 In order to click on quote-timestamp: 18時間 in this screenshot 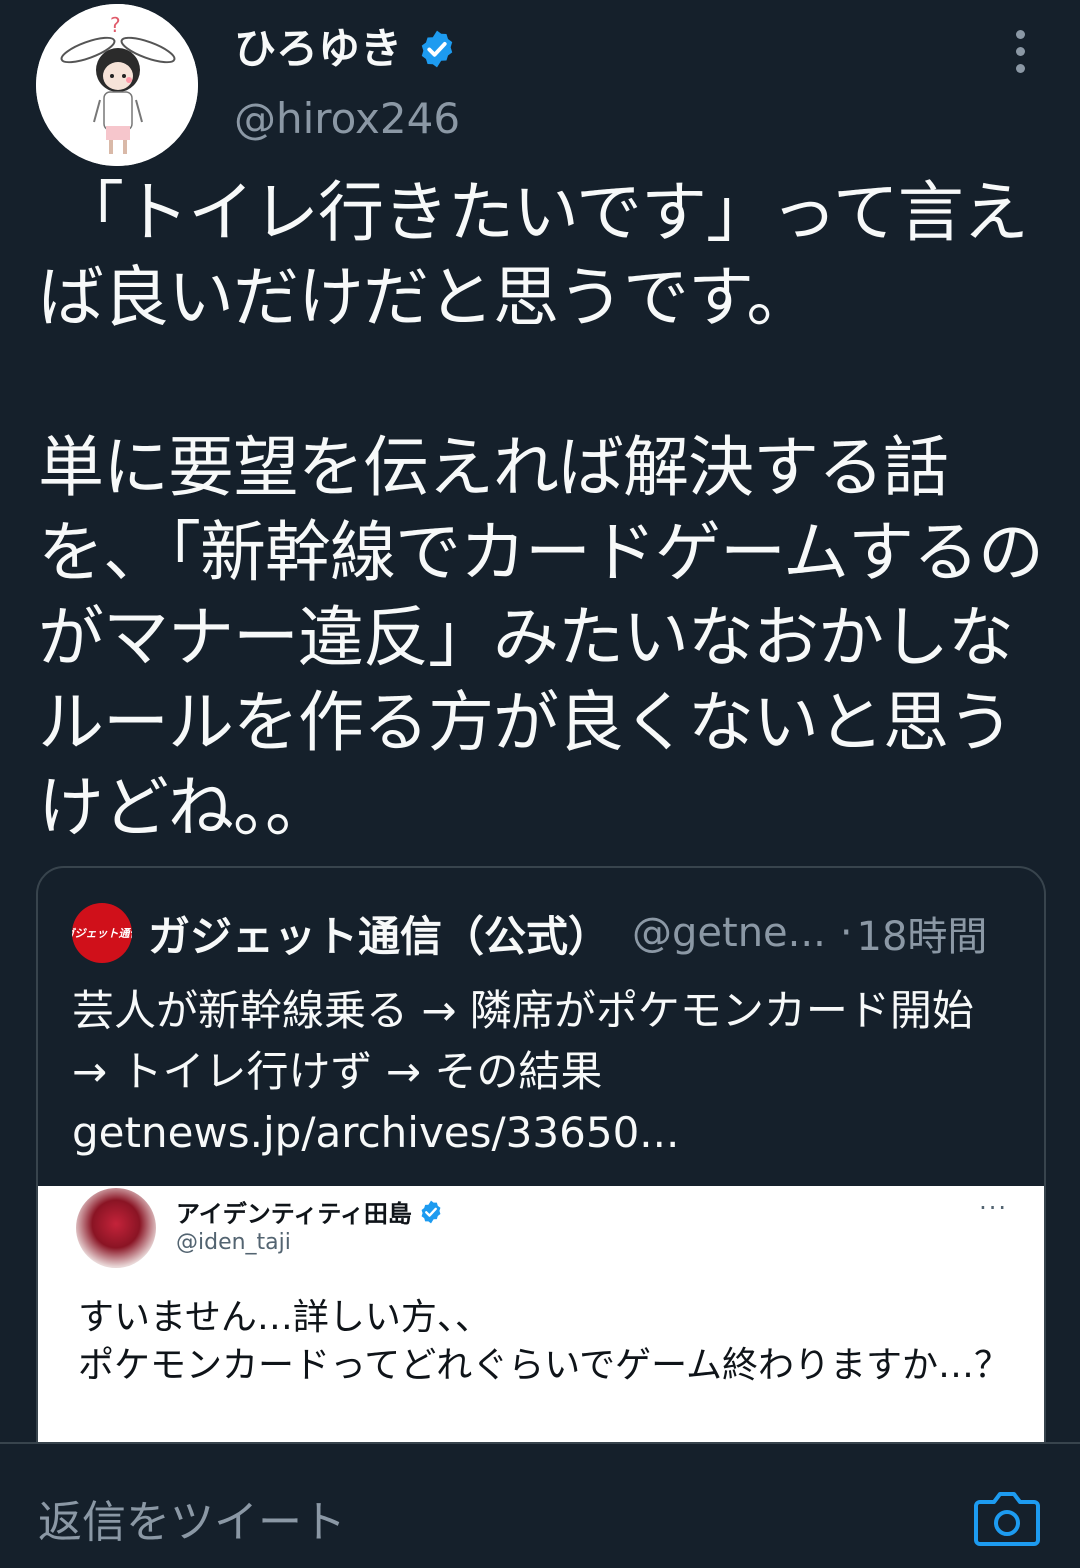, I will do `click(922, 933)`.